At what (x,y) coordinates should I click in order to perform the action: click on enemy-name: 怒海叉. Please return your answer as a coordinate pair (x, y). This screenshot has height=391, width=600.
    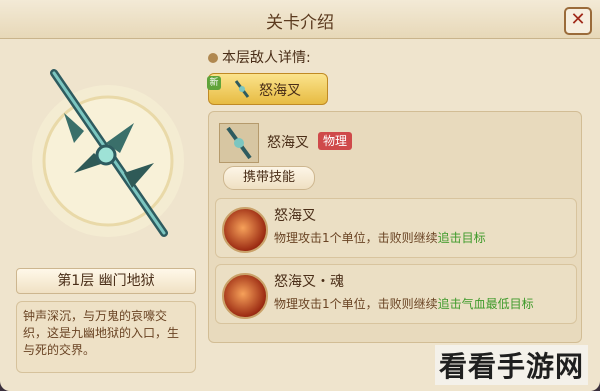
    Looking at the image, I should click on (288, 143).